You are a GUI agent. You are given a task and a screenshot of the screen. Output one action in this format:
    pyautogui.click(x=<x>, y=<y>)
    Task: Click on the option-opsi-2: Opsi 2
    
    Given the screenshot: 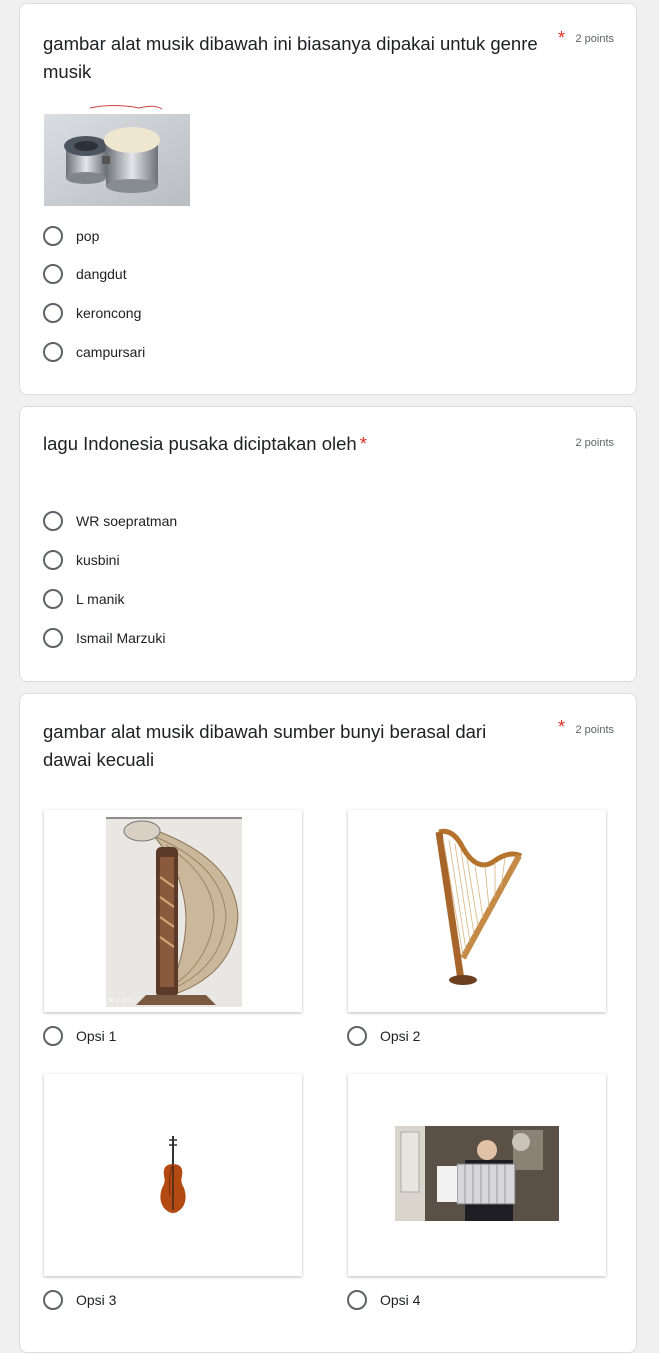 What is the action you would take?
    pyautogui.click(x=383, y=1036)
    